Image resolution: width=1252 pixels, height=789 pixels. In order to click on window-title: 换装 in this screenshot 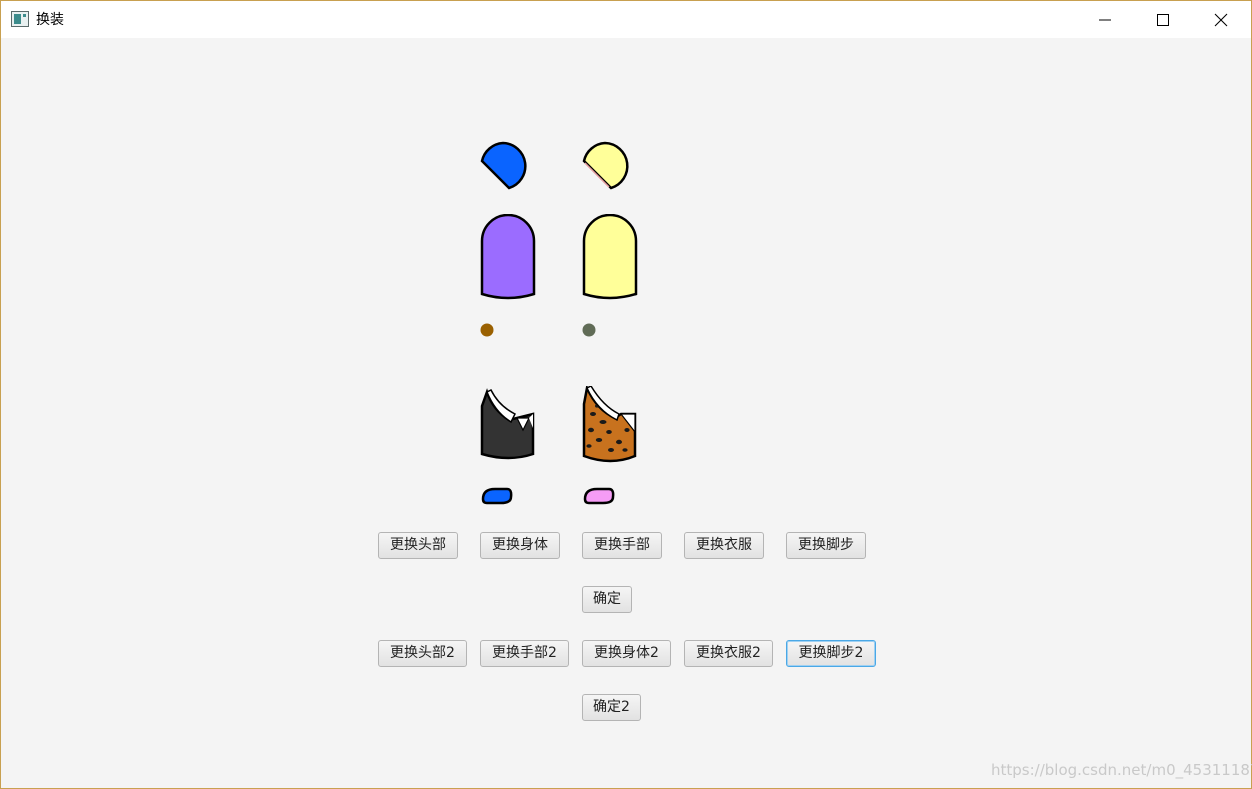, I will do `click(50, 20)`.